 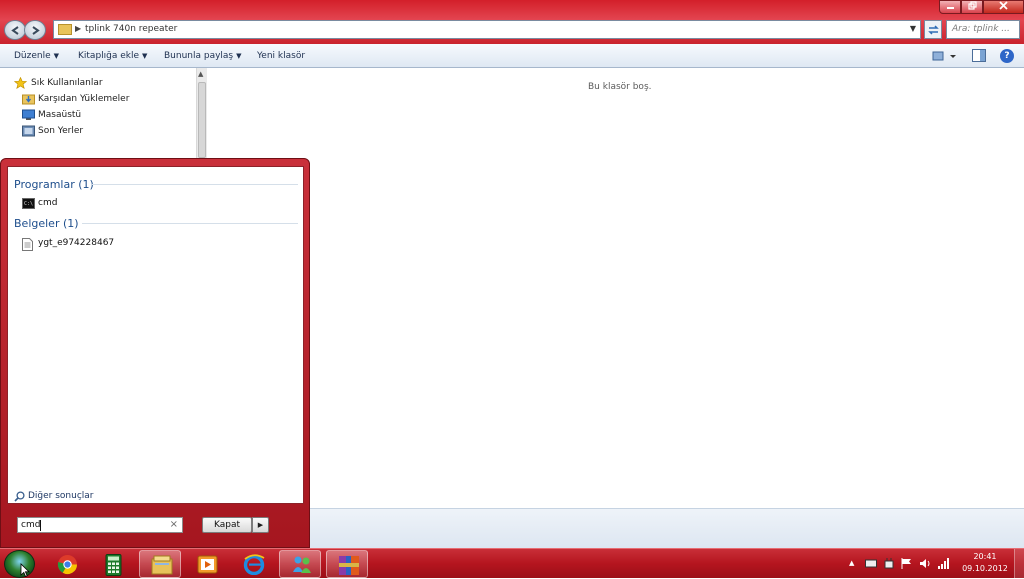 What do you see at coordinates (46, 223) in the screenshot?
I see `section-header-documents: Belgeler (1)` at bounding box center [46, 223].